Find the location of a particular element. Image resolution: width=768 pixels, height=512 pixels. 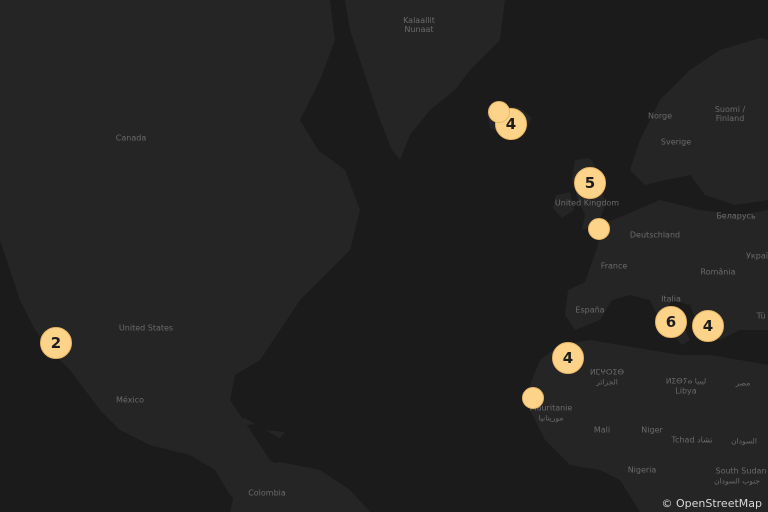

label-mexico: México is located at coordinates (130, 400).